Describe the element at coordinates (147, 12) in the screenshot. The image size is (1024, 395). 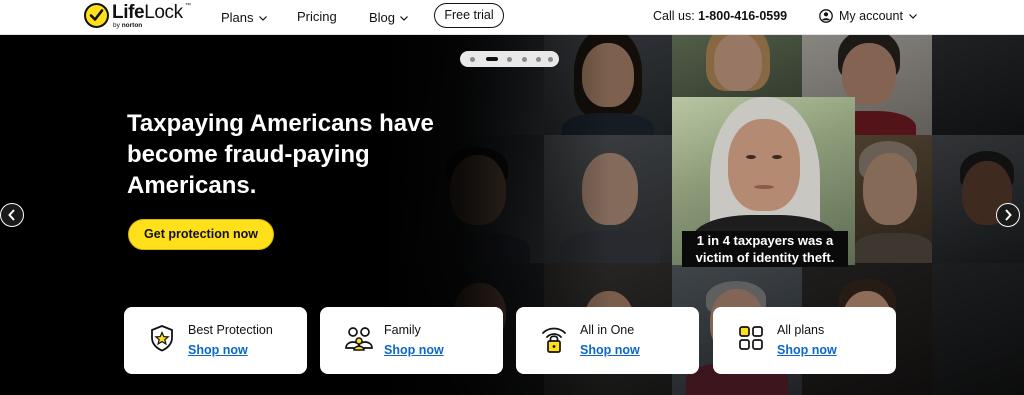
I see `logo-wordmark: LifeLock` at that location.